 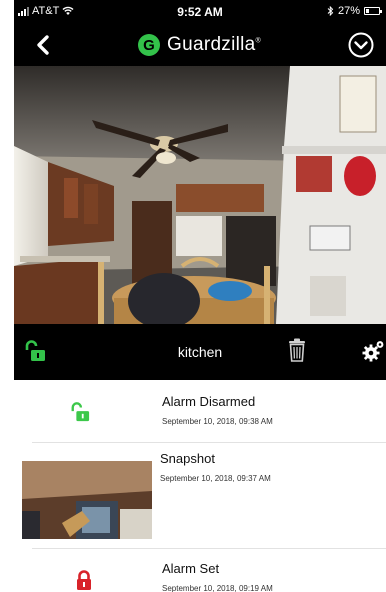 What do you see at coordinates (211, 44) in the screenshot?
I see `brand-name: Guardzilla` at bounding box center [211, 44].